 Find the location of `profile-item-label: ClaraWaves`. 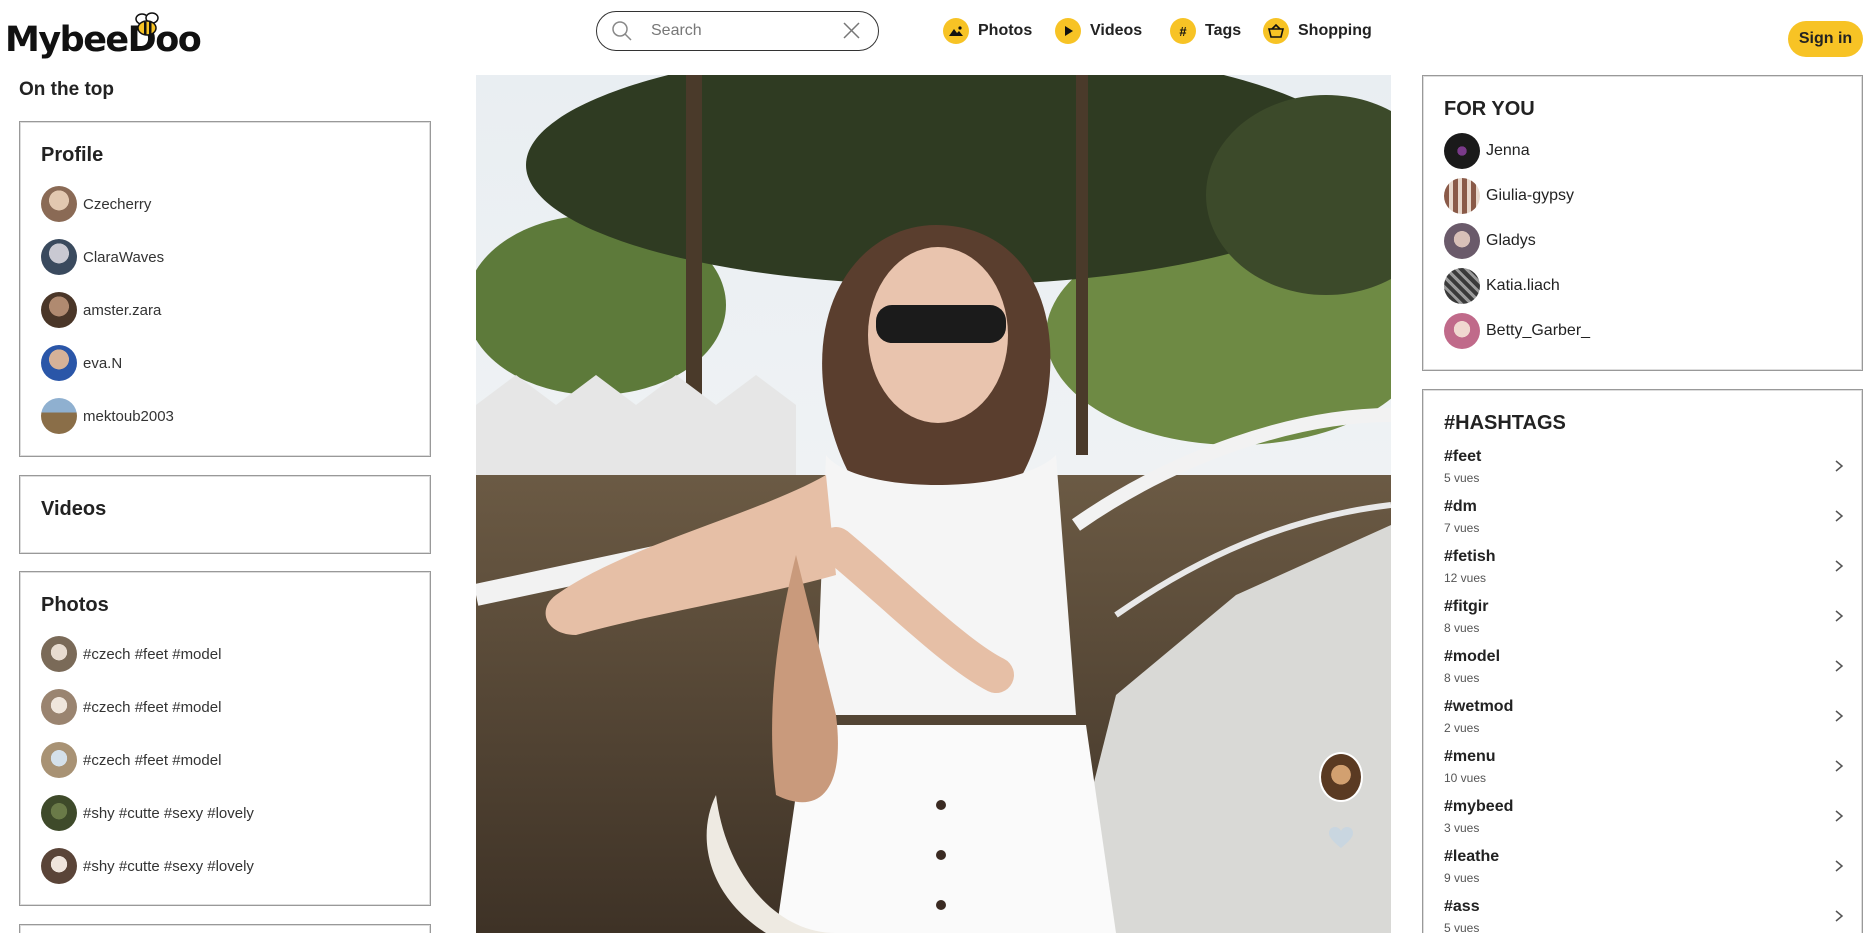

profile-item-label: ClaraWaves is located at coordinates (124, 257).